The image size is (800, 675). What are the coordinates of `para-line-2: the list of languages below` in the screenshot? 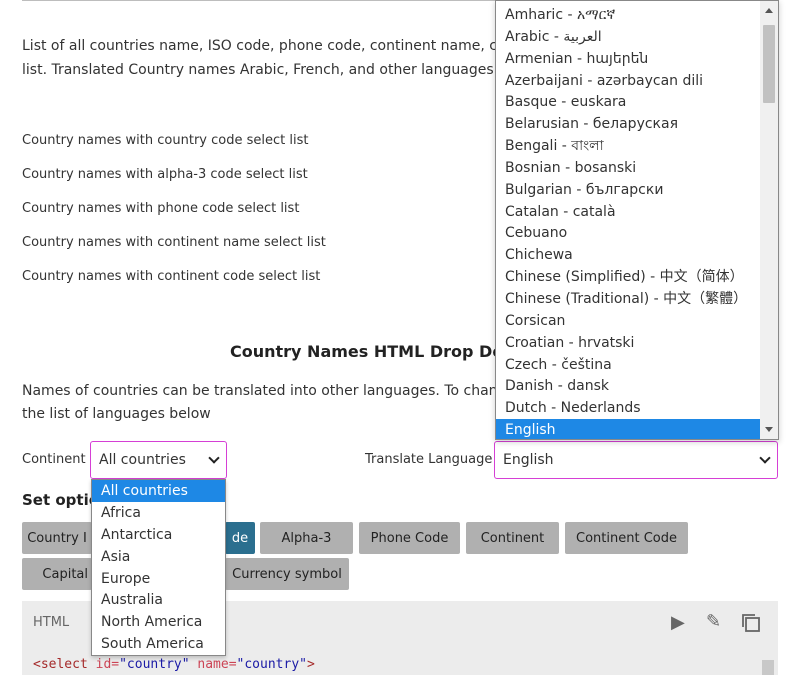 It's located at (116, 414).